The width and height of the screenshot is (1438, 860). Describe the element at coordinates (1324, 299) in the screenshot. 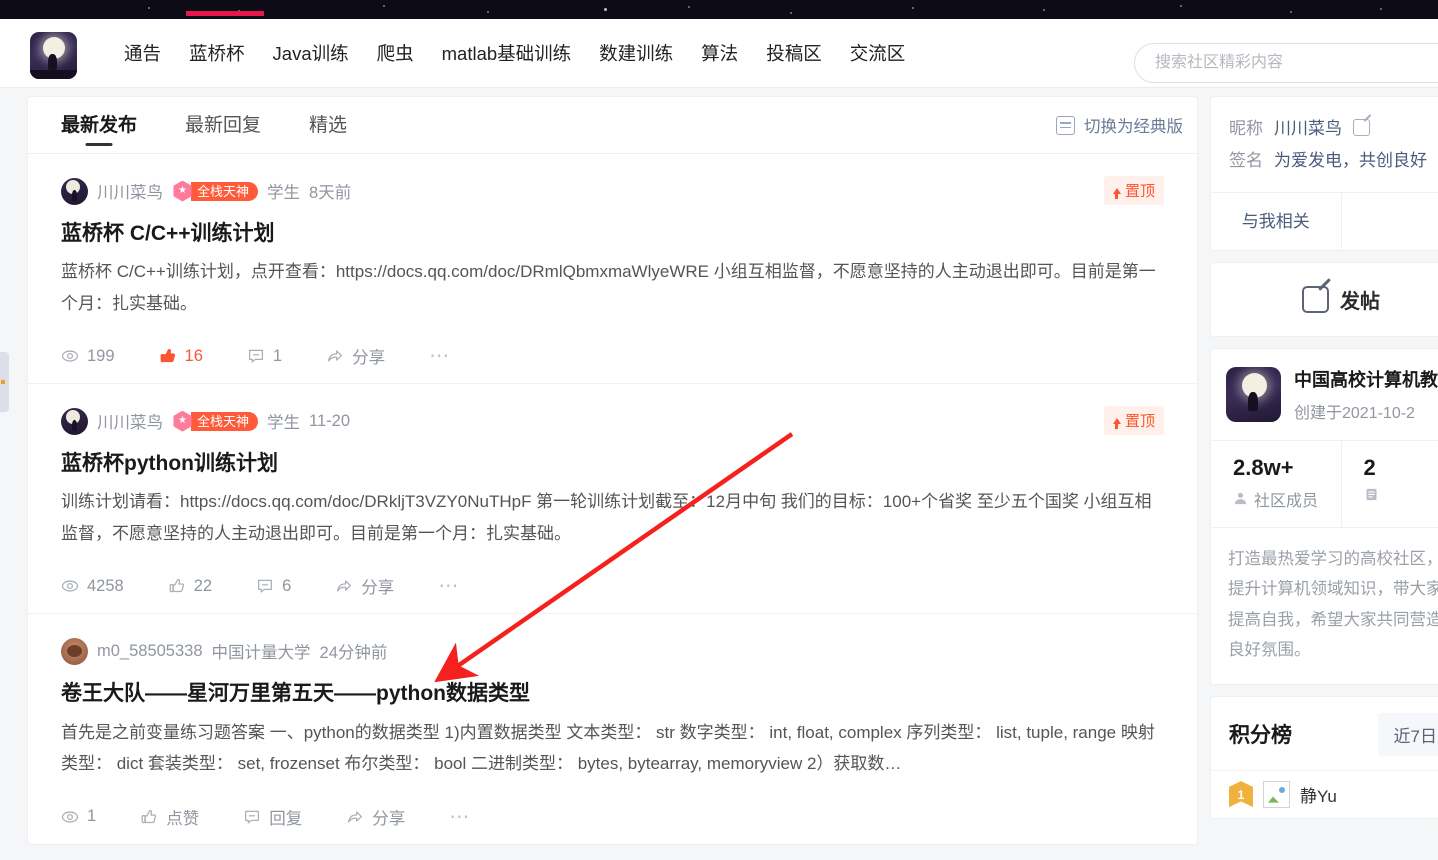

I see `create-post-button: 发帖` at that location.